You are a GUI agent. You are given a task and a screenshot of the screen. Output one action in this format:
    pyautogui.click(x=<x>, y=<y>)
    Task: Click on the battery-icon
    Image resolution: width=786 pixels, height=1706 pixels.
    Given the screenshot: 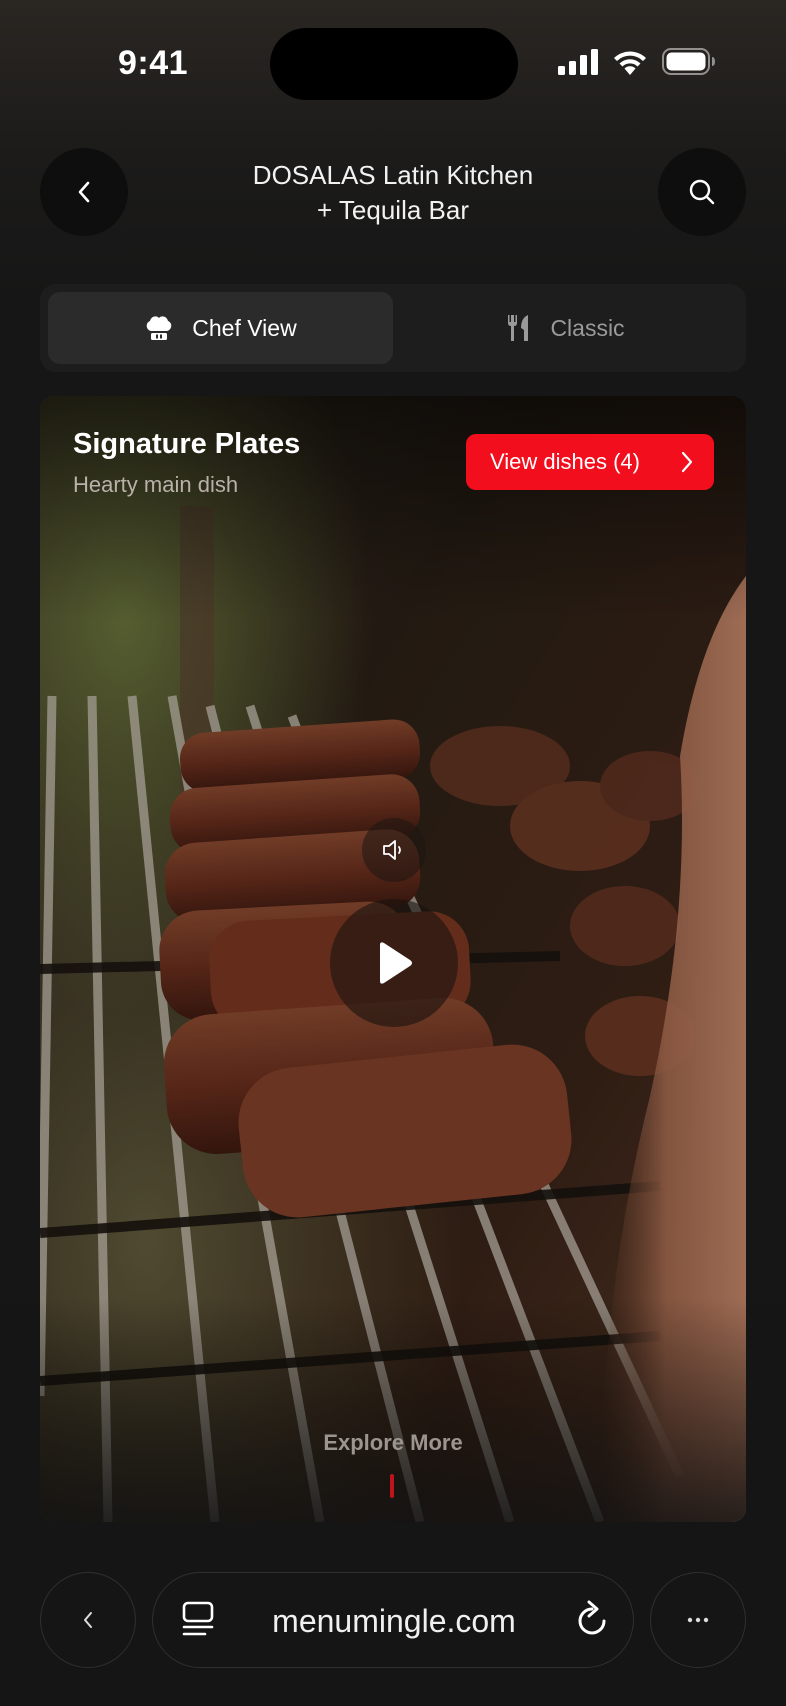 What is the action you would take?
    pyautogui.click(x=688, y=61)
    